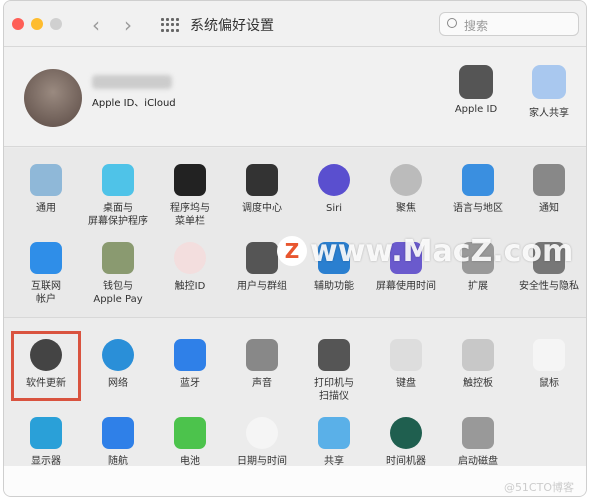  I want to click on pref-pane-clock: 日期与时间, so click(262, 442).